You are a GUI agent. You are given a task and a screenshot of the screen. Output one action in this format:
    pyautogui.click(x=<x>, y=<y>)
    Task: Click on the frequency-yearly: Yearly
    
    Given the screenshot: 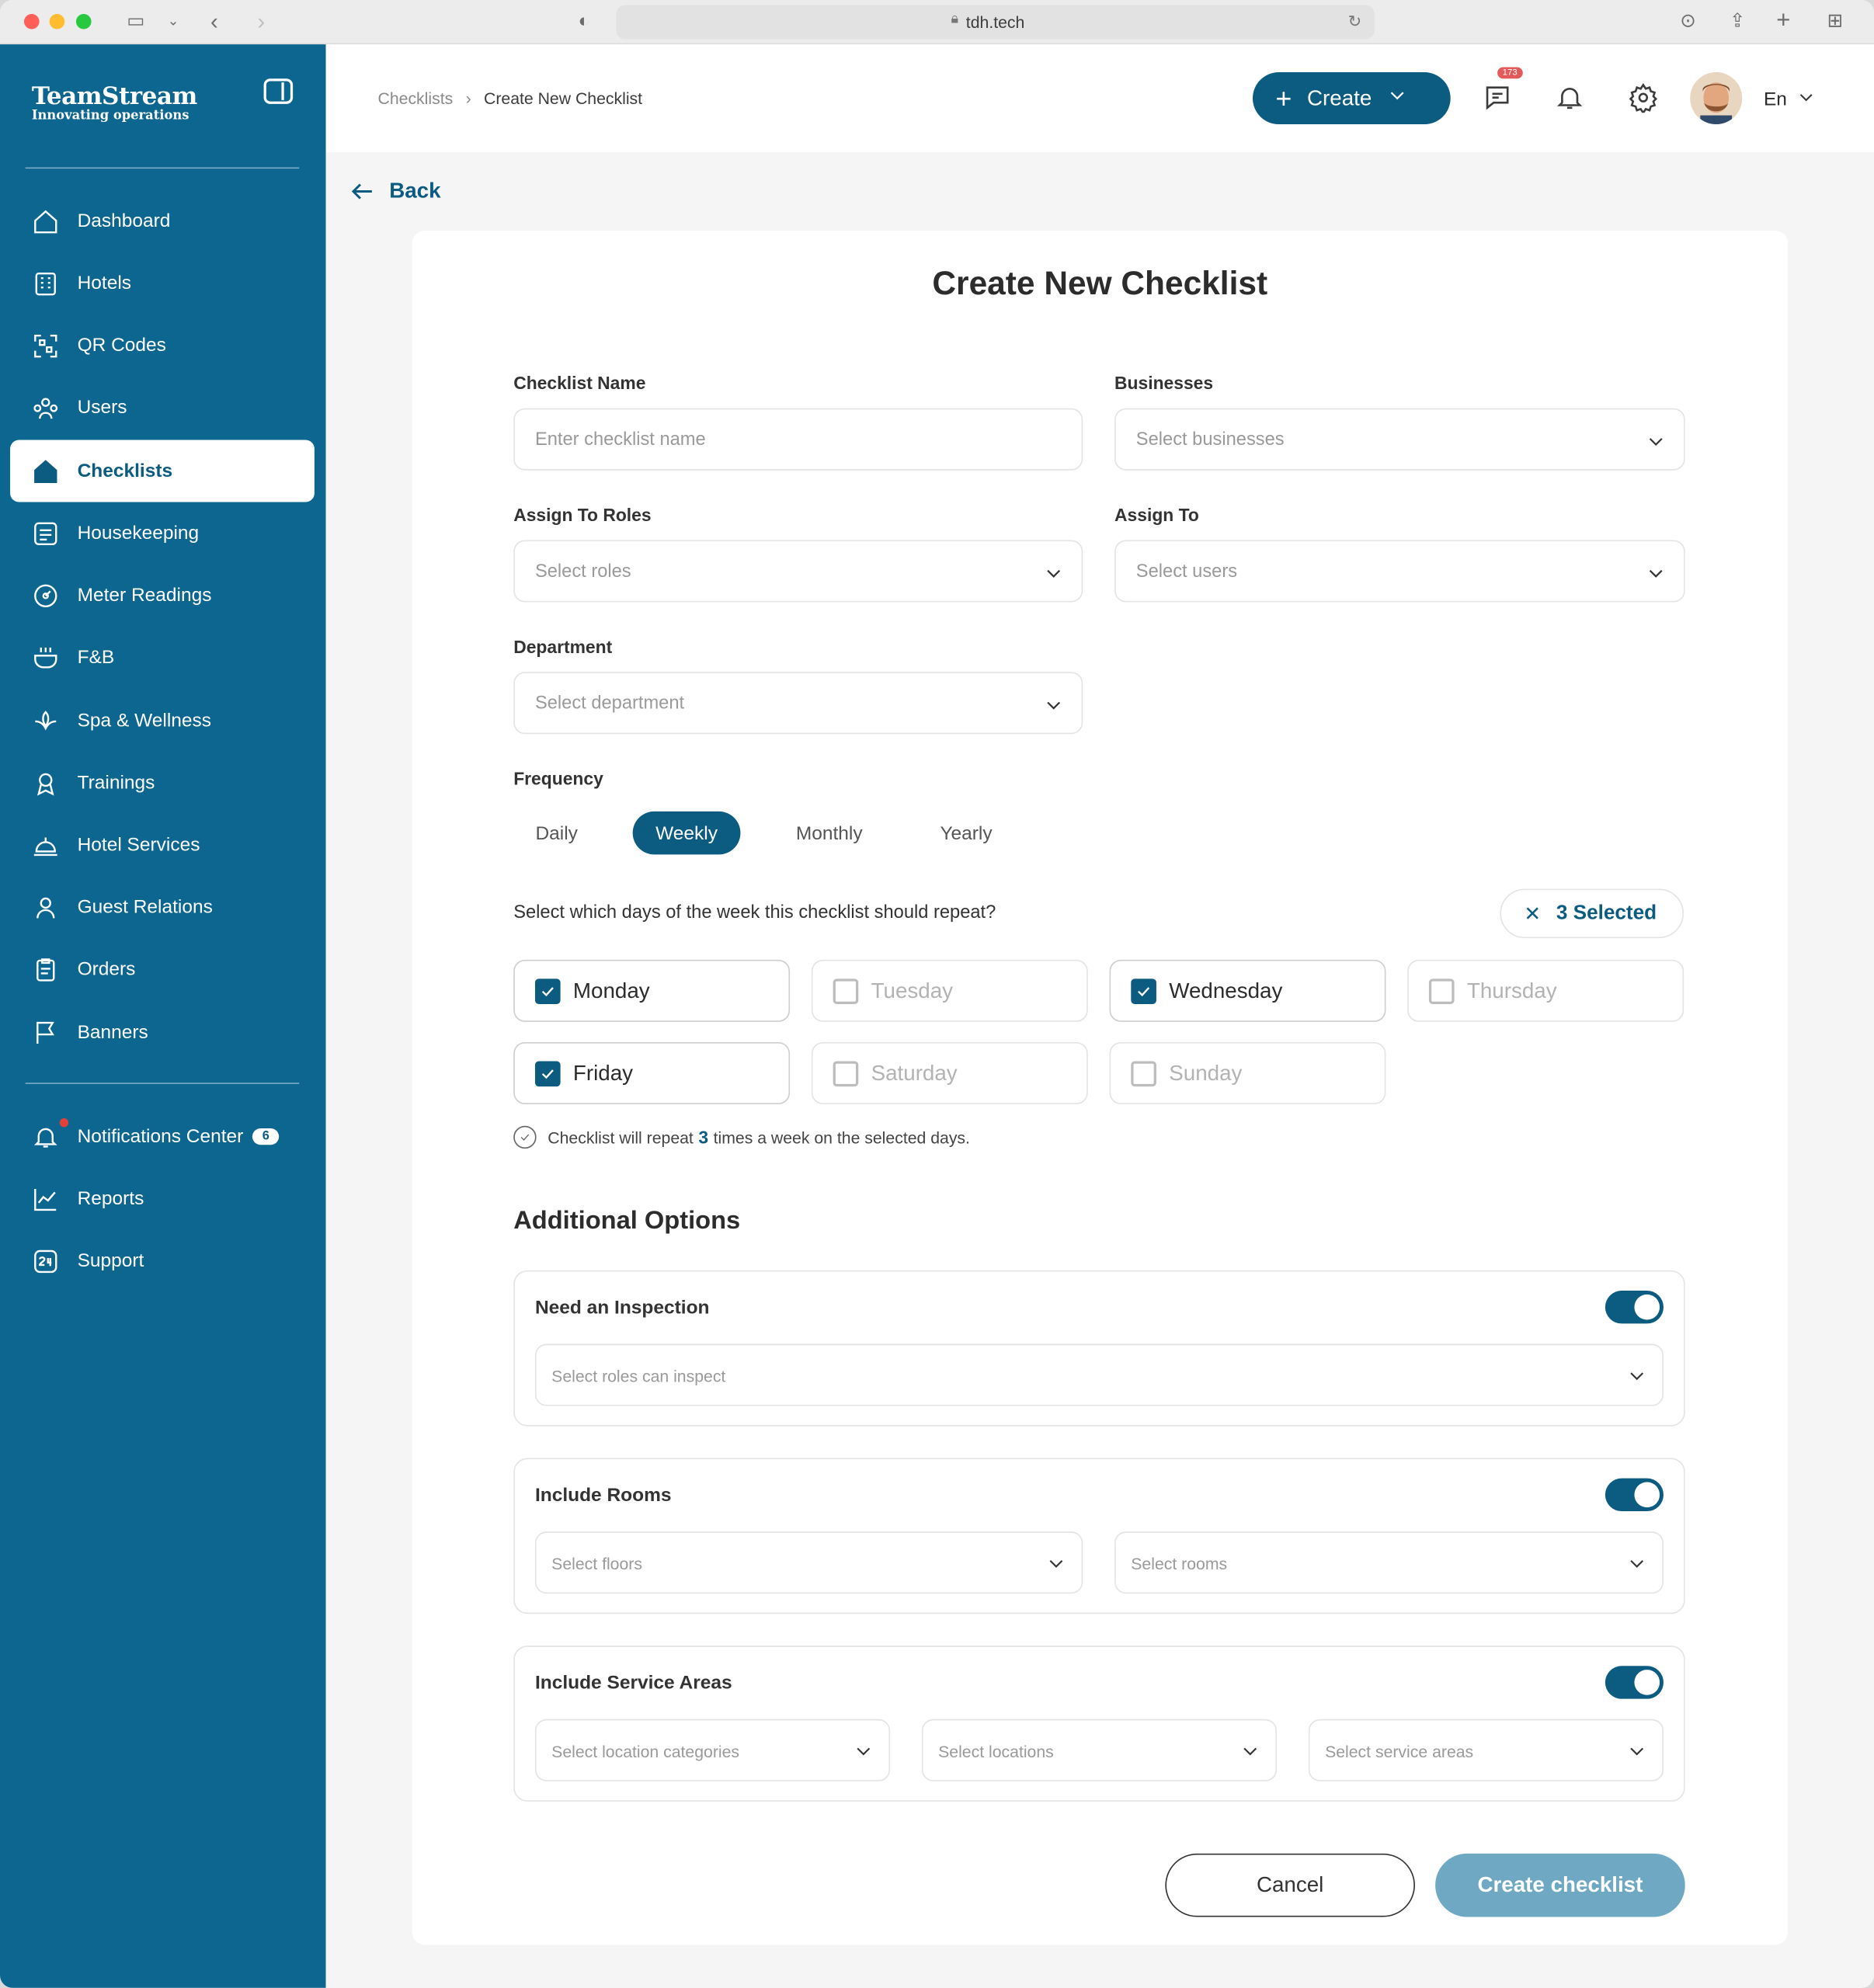 What is the action you would take?
    pyautogui.click(x=966, y=833)
    